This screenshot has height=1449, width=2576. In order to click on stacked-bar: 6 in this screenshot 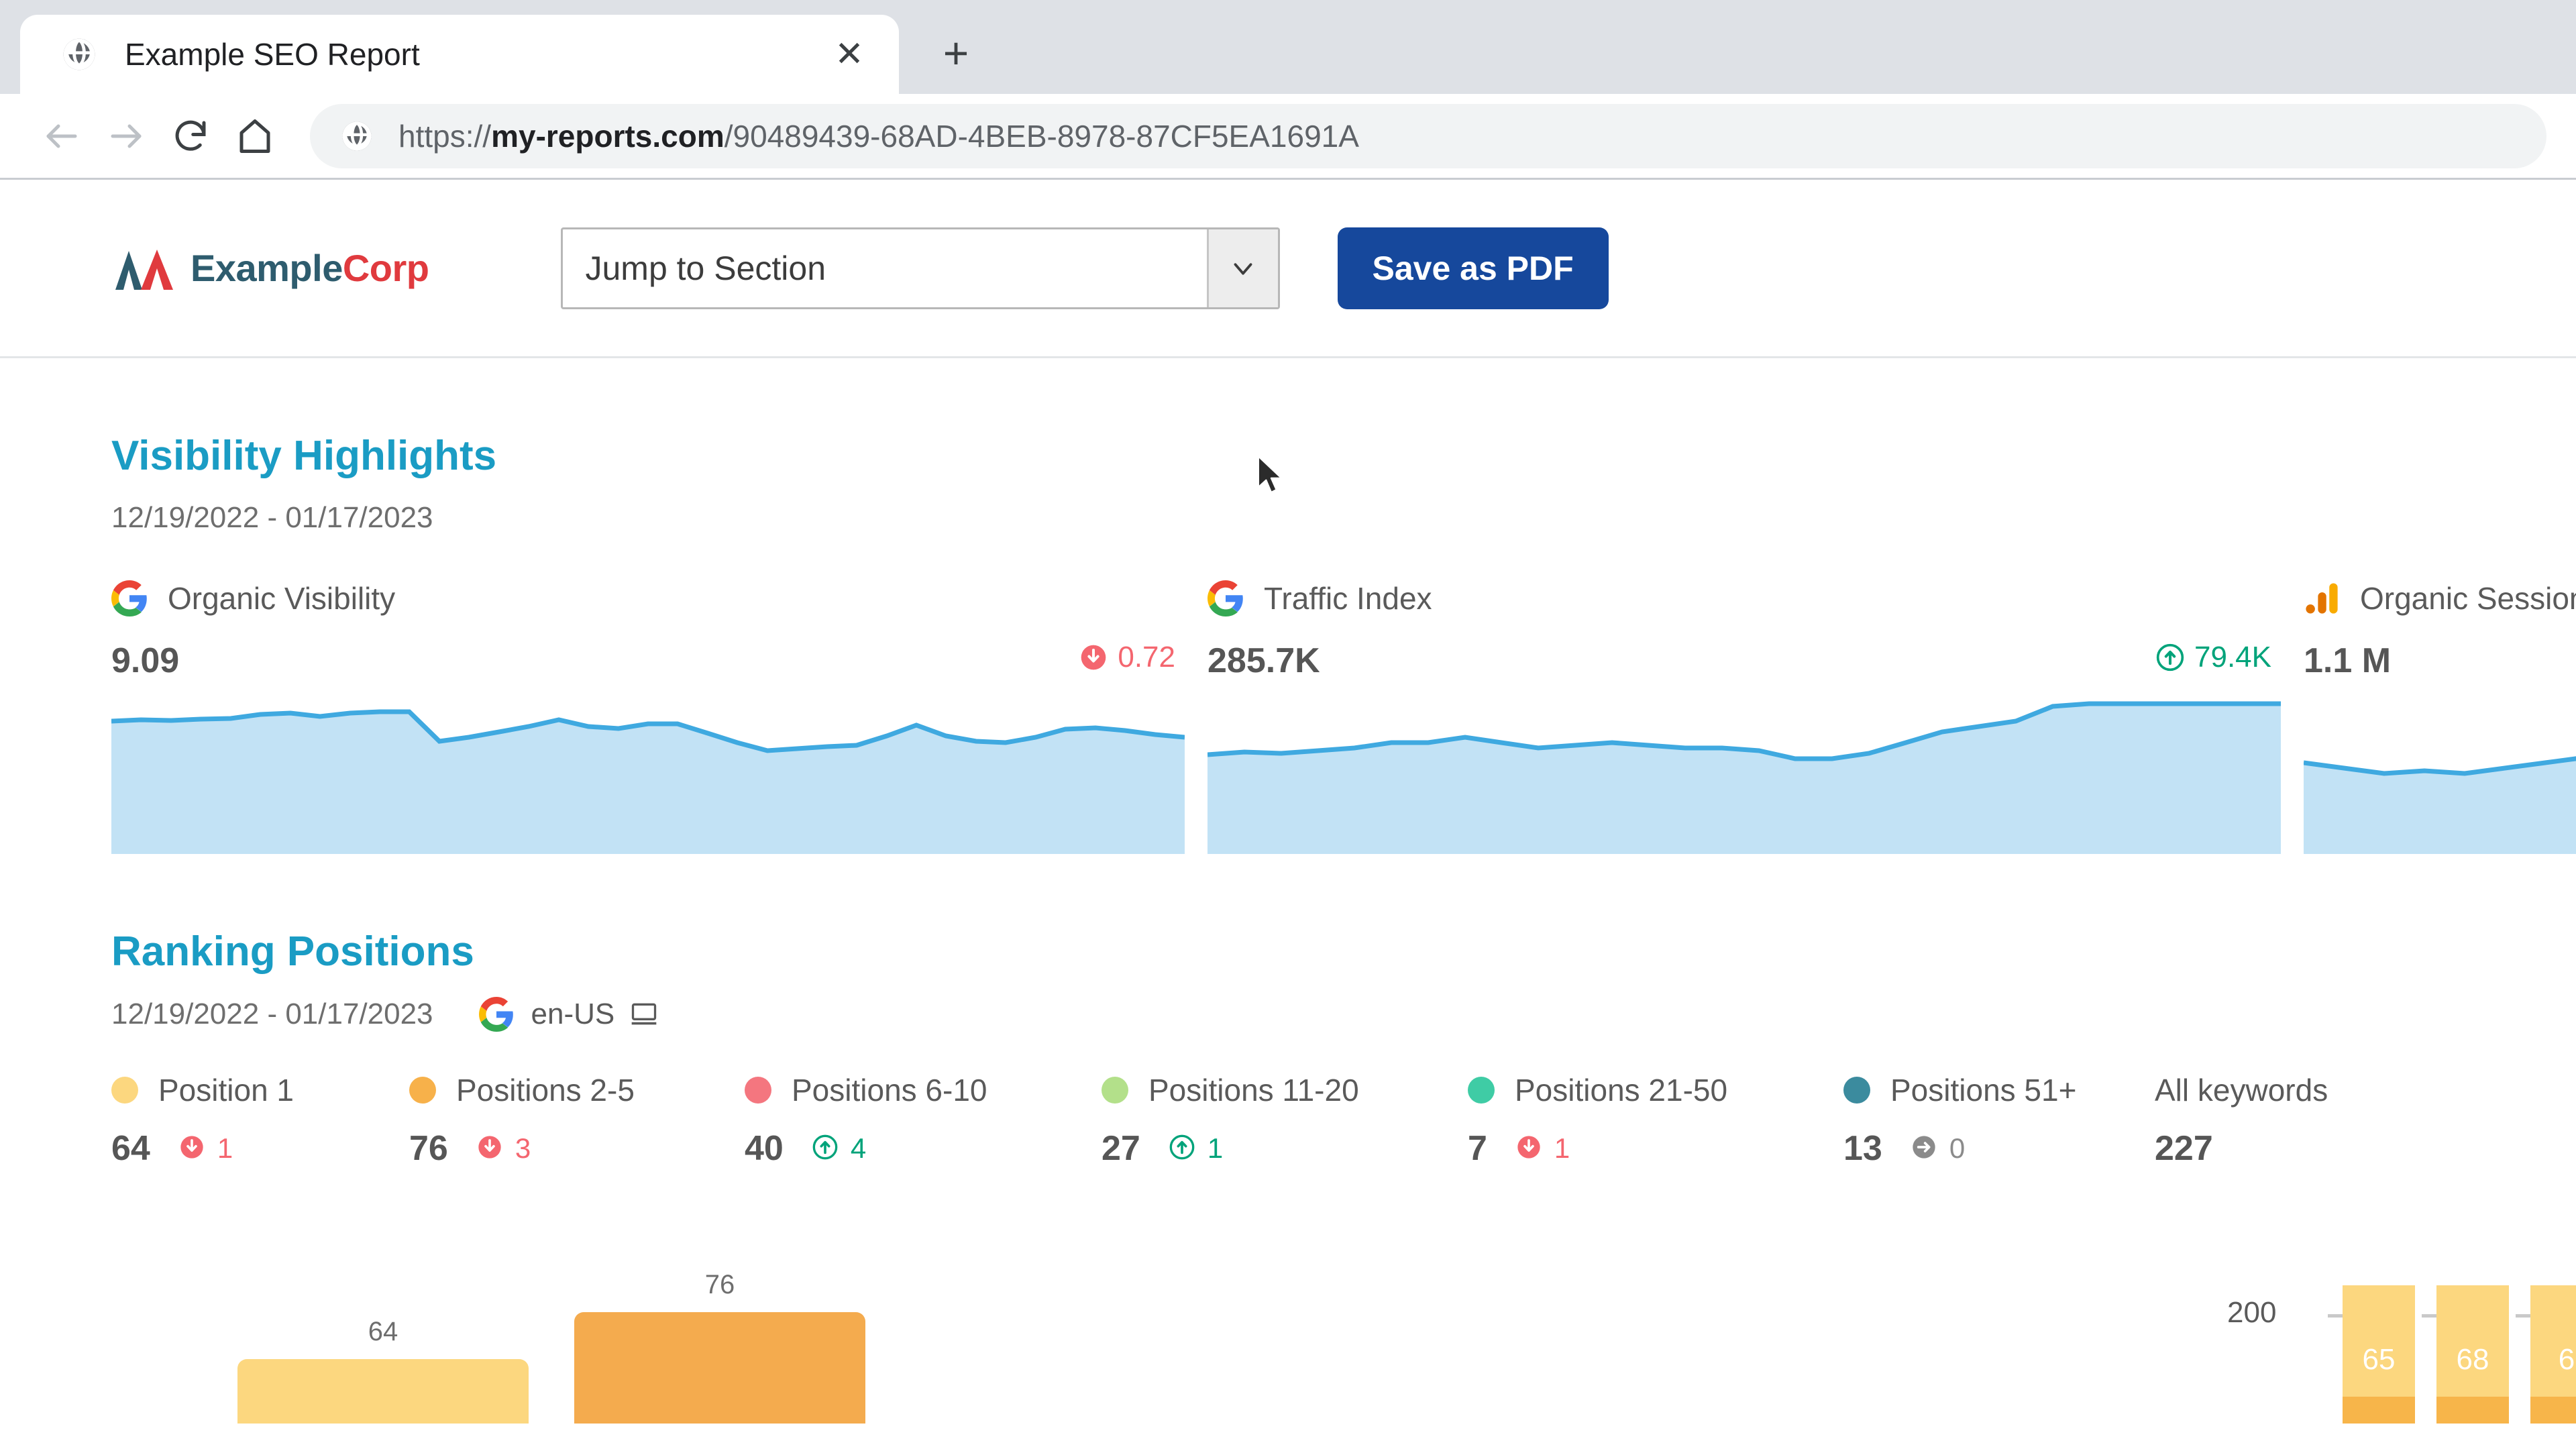, I will do `click(2553, 1354)`.